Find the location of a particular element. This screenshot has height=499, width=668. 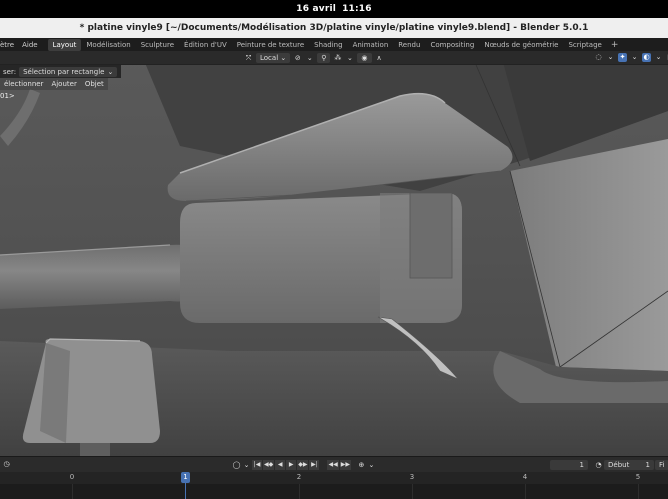

proportional-falloff-icon: ∧ is located at coordinates (379, 58).